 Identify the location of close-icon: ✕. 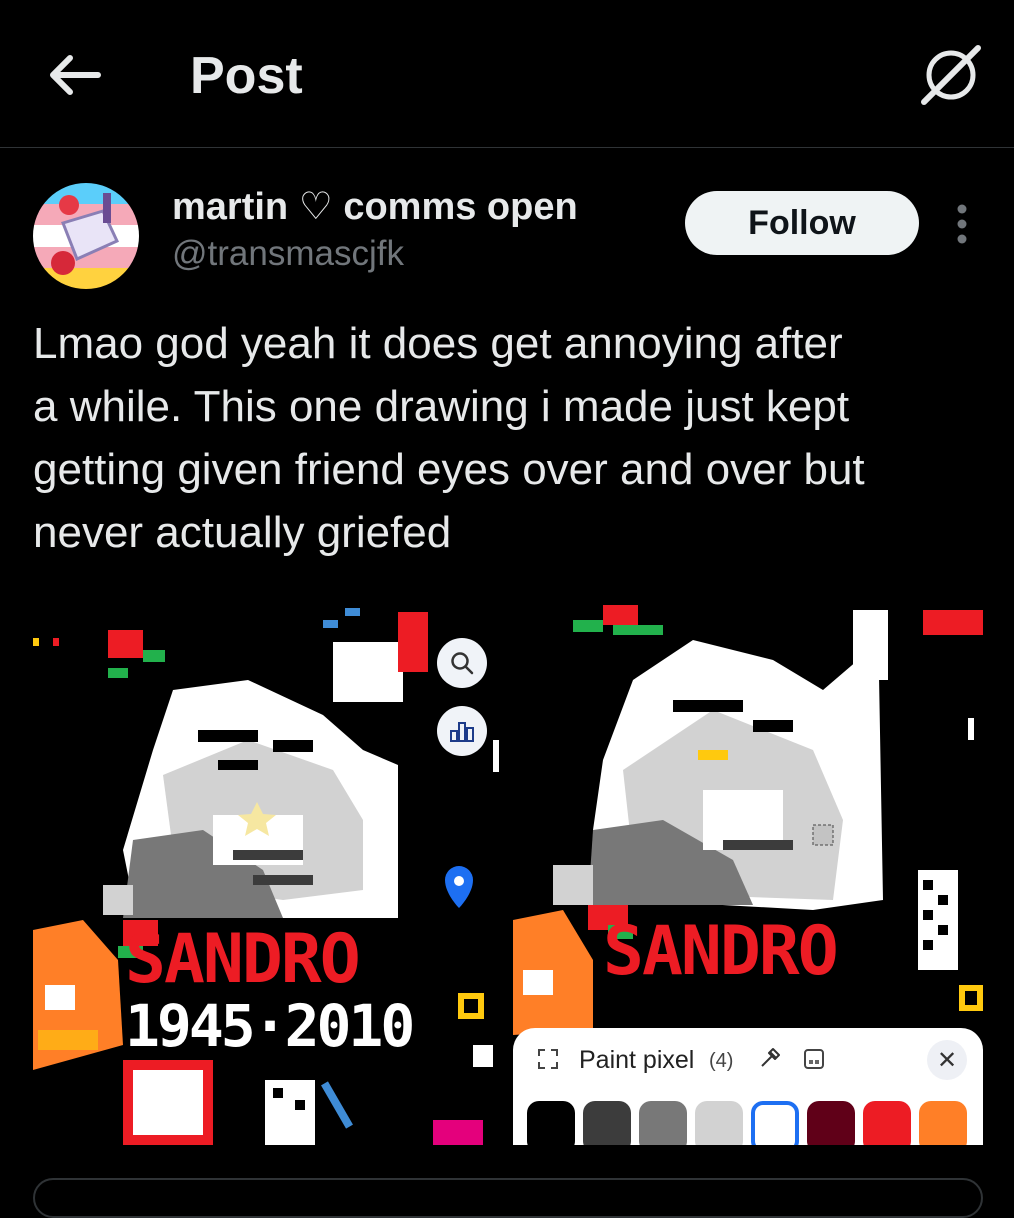
(947, 1060).